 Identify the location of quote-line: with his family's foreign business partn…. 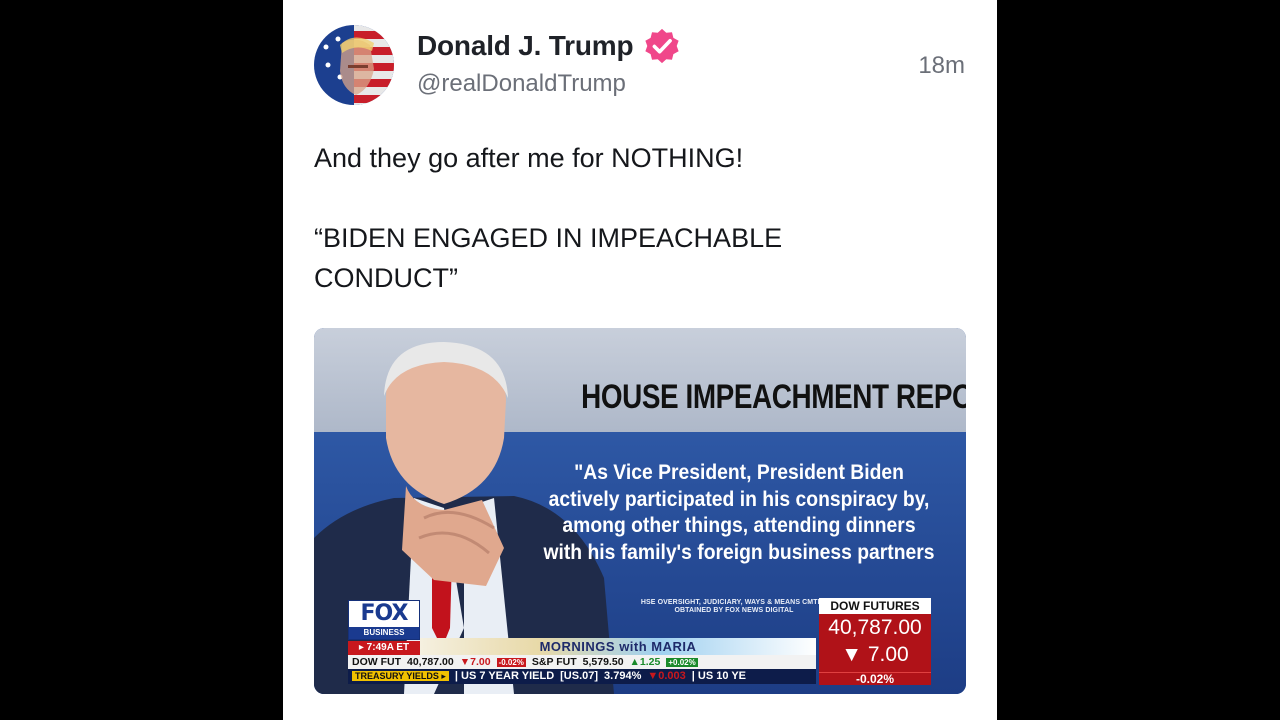
(739, 552).